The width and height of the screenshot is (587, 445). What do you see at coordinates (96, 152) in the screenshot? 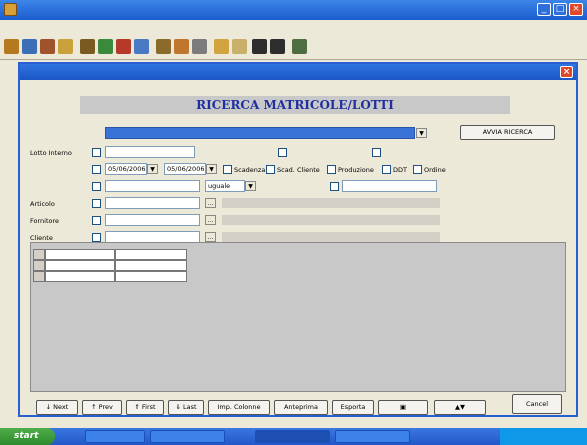
I see `lotto-interno-checkbox` at bounding box center [96, 152].